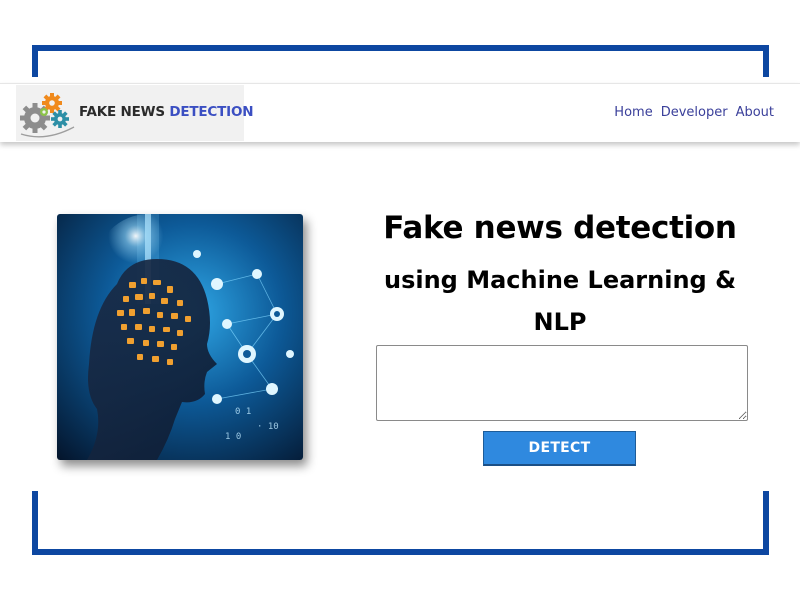 The height and width of the screenshot is (600, 800). What do you see at coordinates (400, 48) in the screenshot?
I see `frame-top-bar` at bounding box center [400, 48].